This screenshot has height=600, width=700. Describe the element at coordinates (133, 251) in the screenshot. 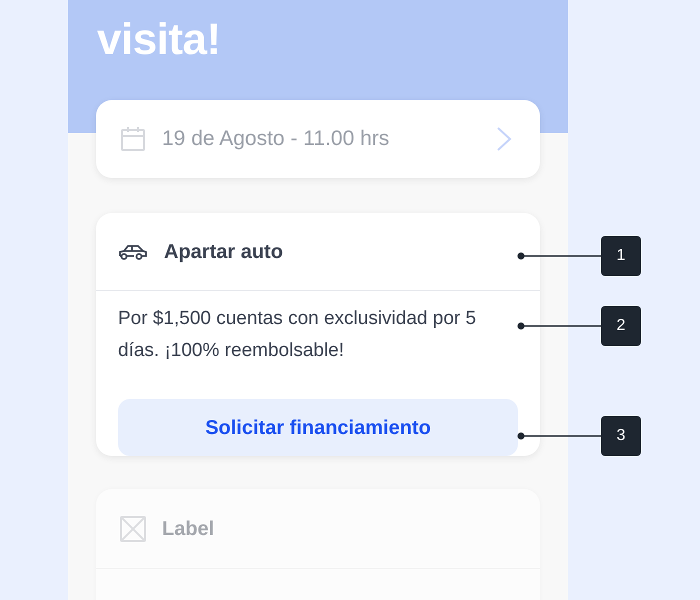

I see `car-icon` at that location.